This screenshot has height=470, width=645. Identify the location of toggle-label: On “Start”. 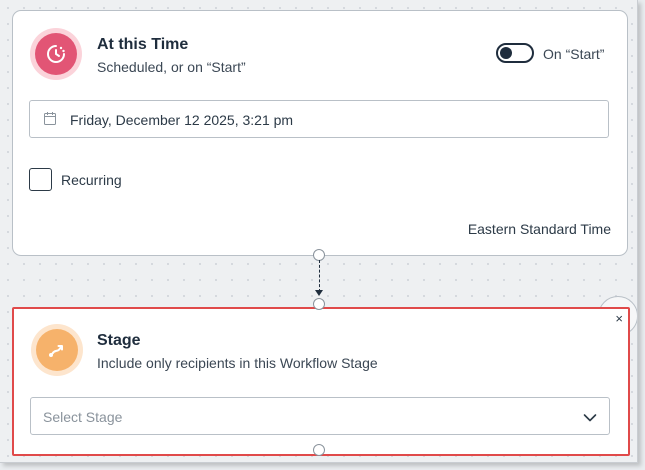
(574, 54).